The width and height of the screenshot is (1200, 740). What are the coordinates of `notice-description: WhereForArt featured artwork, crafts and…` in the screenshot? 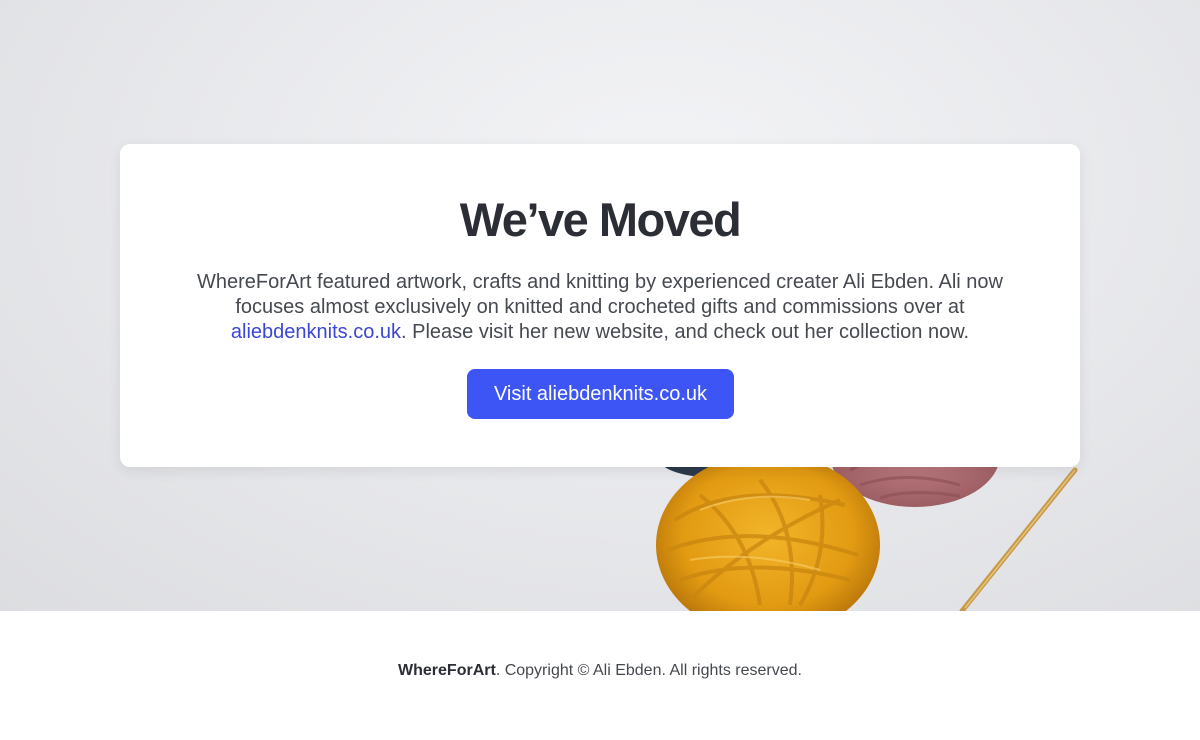 It's located at (600, 307).